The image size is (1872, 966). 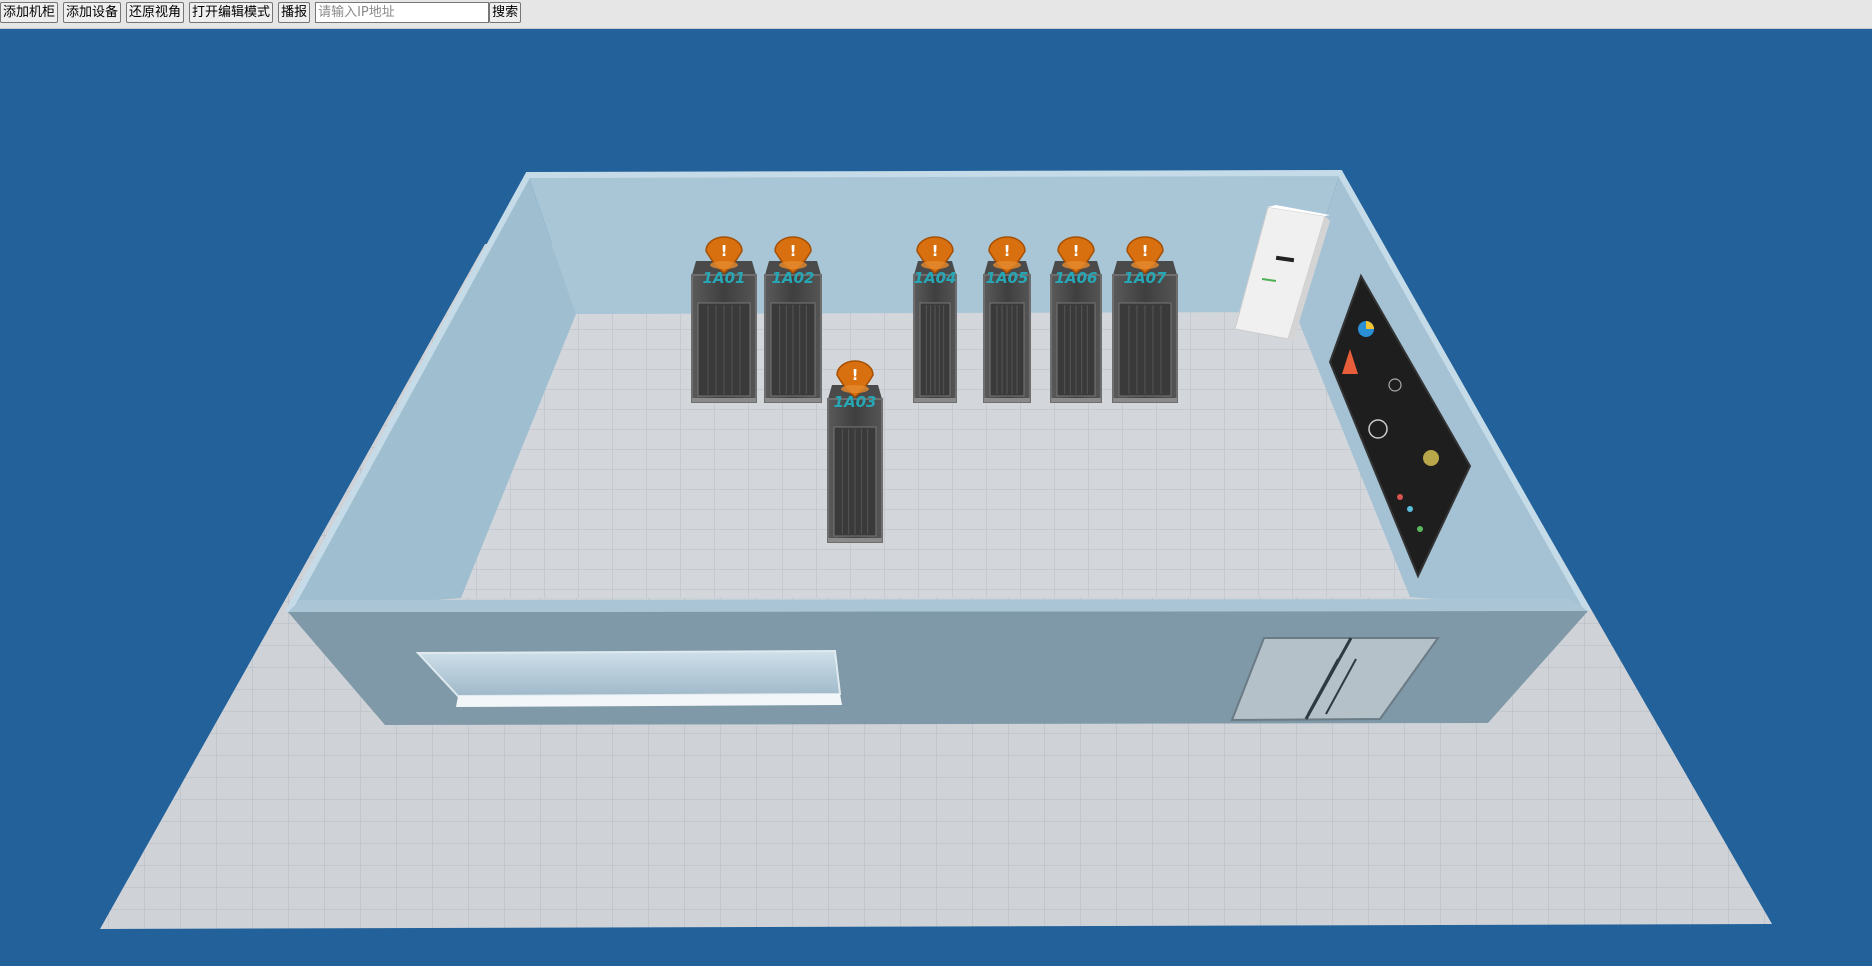 I want to click on search-button: 搜索, so click(x=505, y=12).